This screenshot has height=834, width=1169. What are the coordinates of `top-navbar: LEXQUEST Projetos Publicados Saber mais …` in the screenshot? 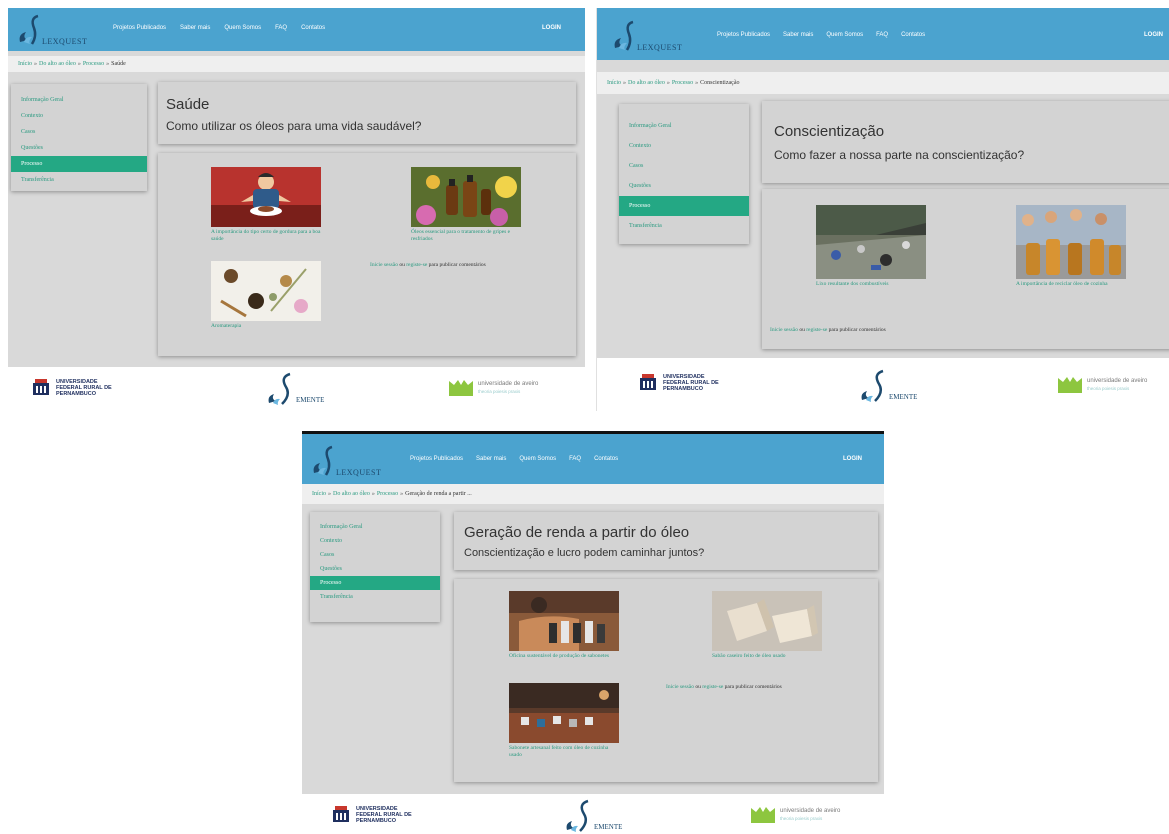 It's located at (593, 460).